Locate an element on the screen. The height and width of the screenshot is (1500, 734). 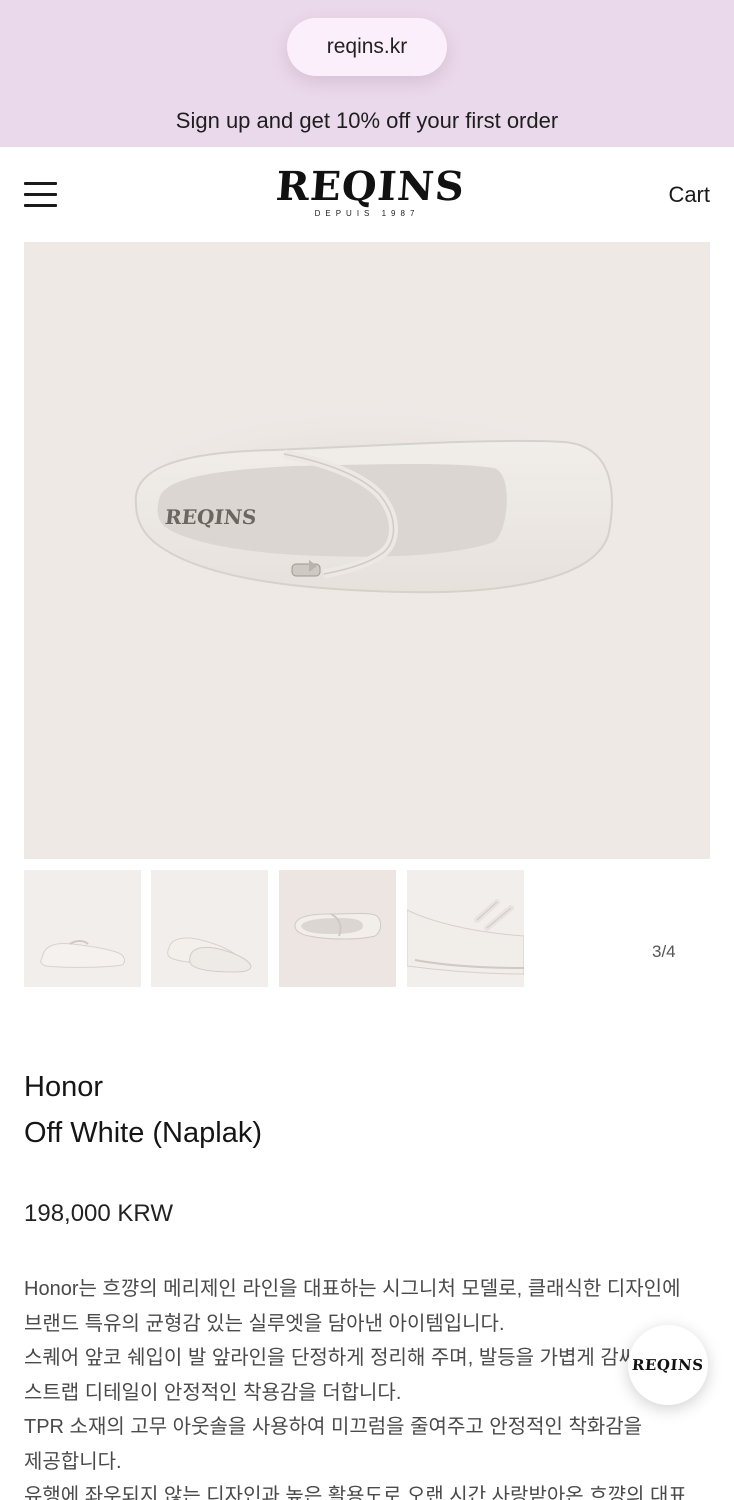
product-price: 198,000 KRW is located at coordinates (98, 1213).